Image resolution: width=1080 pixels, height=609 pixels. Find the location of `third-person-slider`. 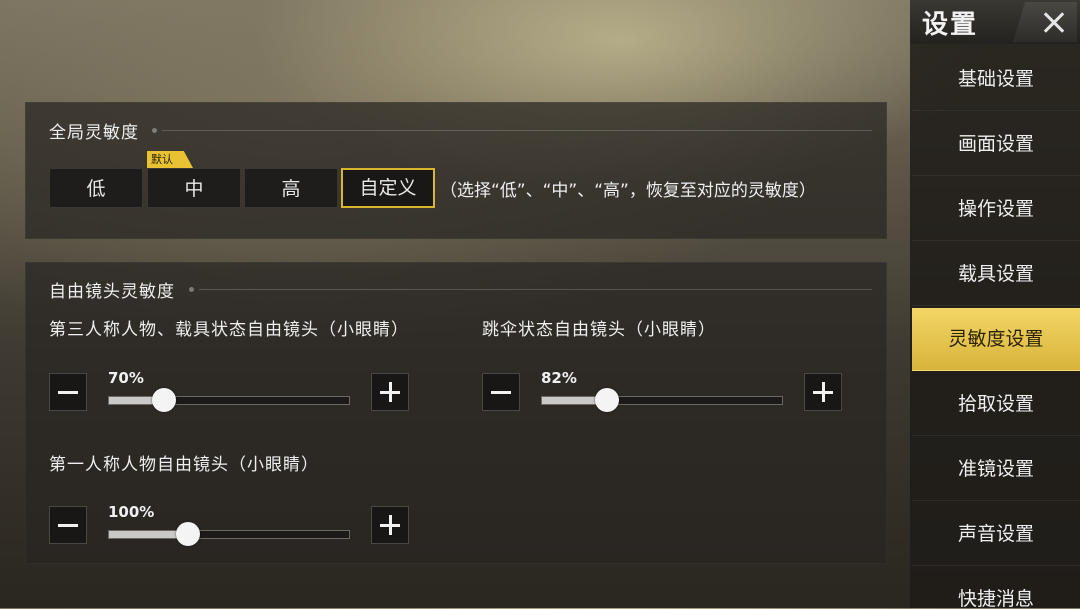

third-person-slider is located at coordinates (229, 400).